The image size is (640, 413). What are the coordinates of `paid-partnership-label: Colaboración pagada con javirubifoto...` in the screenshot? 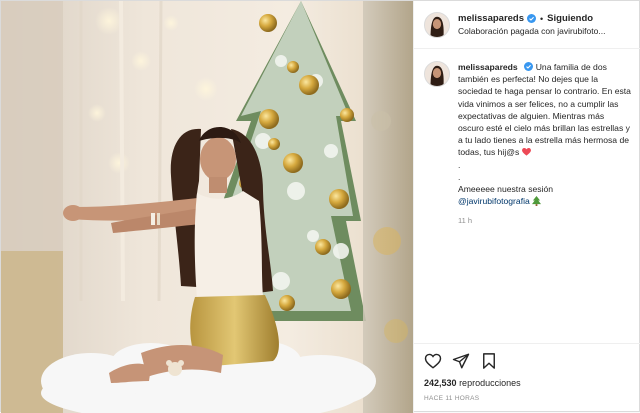 It's located at (544, 31).